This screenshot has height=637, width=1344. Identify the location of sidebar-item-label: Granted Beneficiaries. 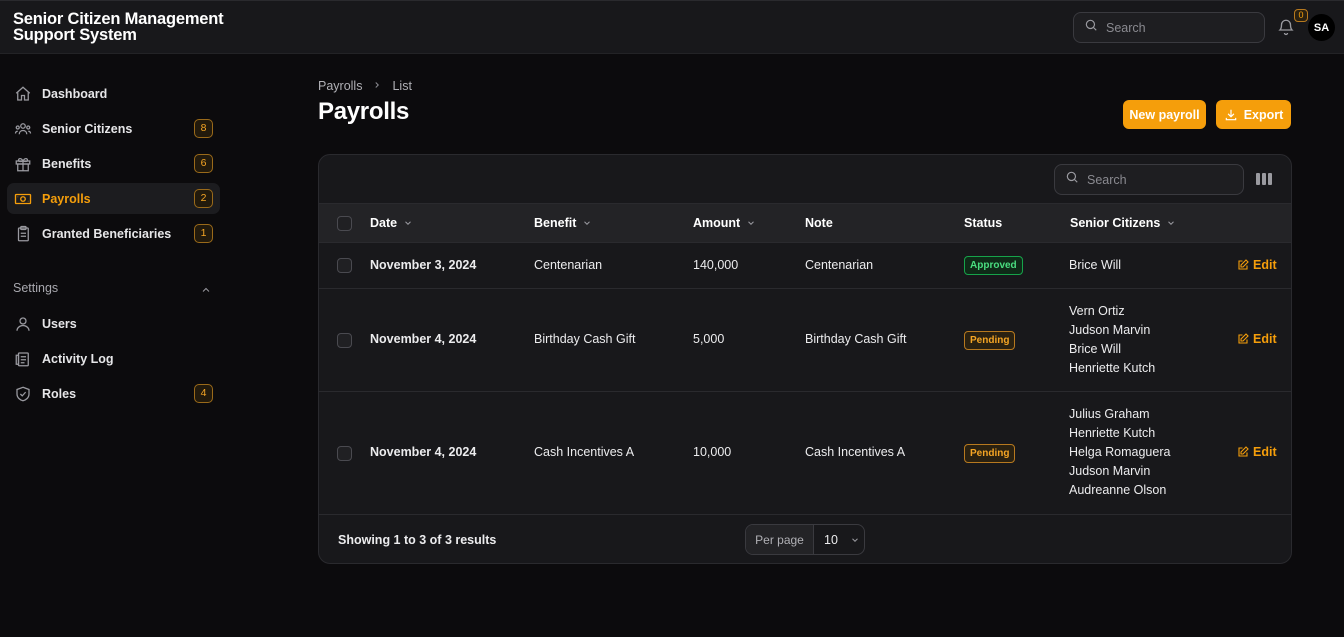
(107, 233).